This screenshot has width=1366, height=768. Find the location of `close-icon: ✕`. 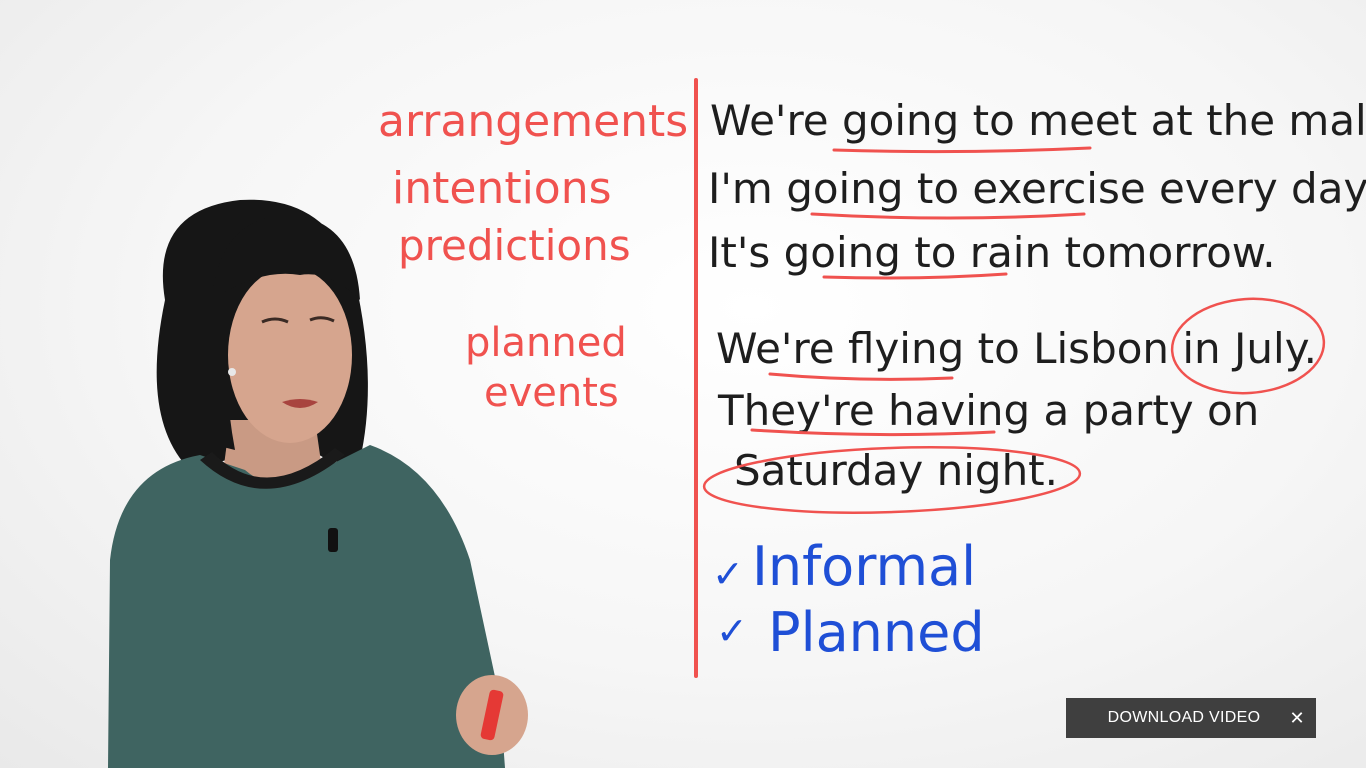

close-icon: ✕ is located at coordinates (1297, 718).